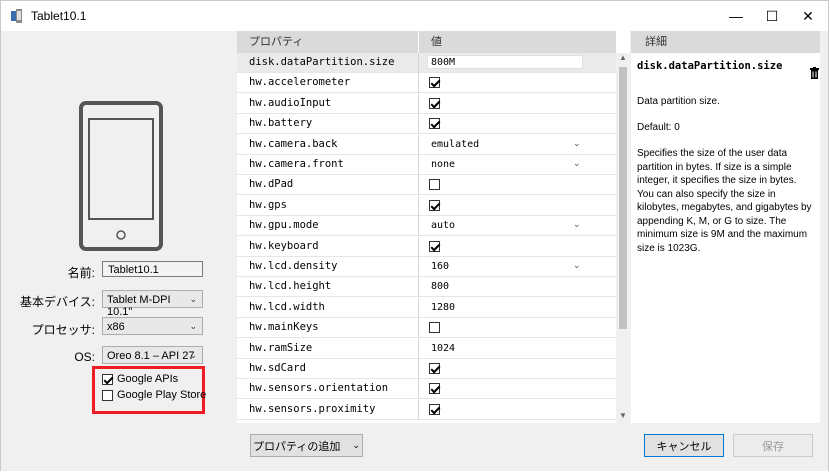 This screenshot has width=830, height=472. I want to click on google-play-checkbox: Google Play Store, so click(154, 395).